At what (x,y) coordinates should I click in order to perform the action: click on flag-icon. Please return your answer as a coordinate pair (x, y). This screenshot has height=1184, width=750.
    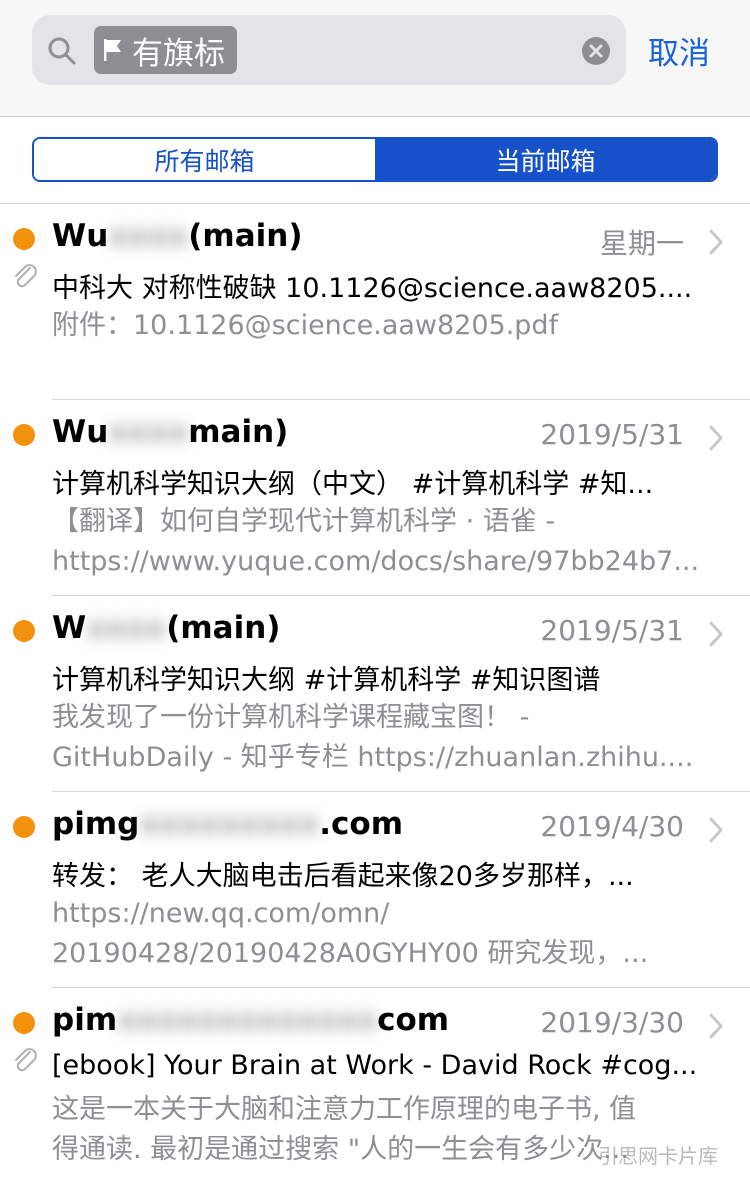
    Looking at the image, I should click on (112, 50).